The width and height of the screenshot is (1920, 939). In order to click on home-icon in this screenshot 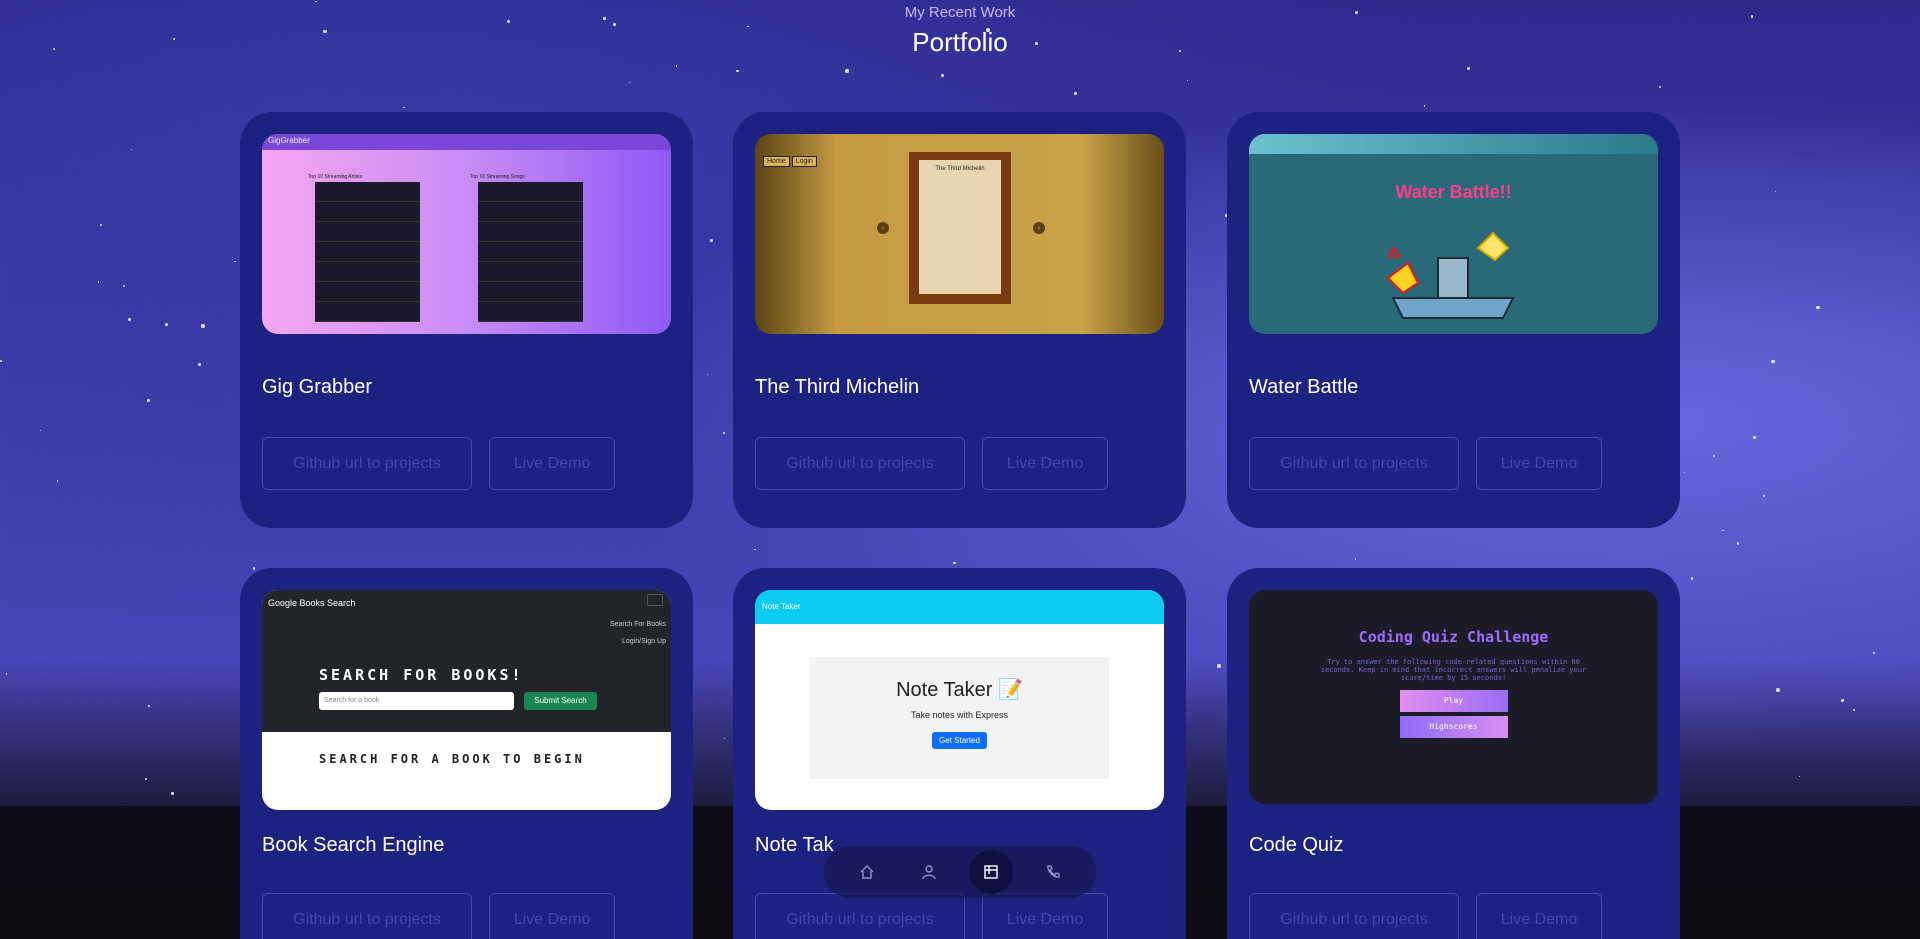, I will do `click(867, 872)`.